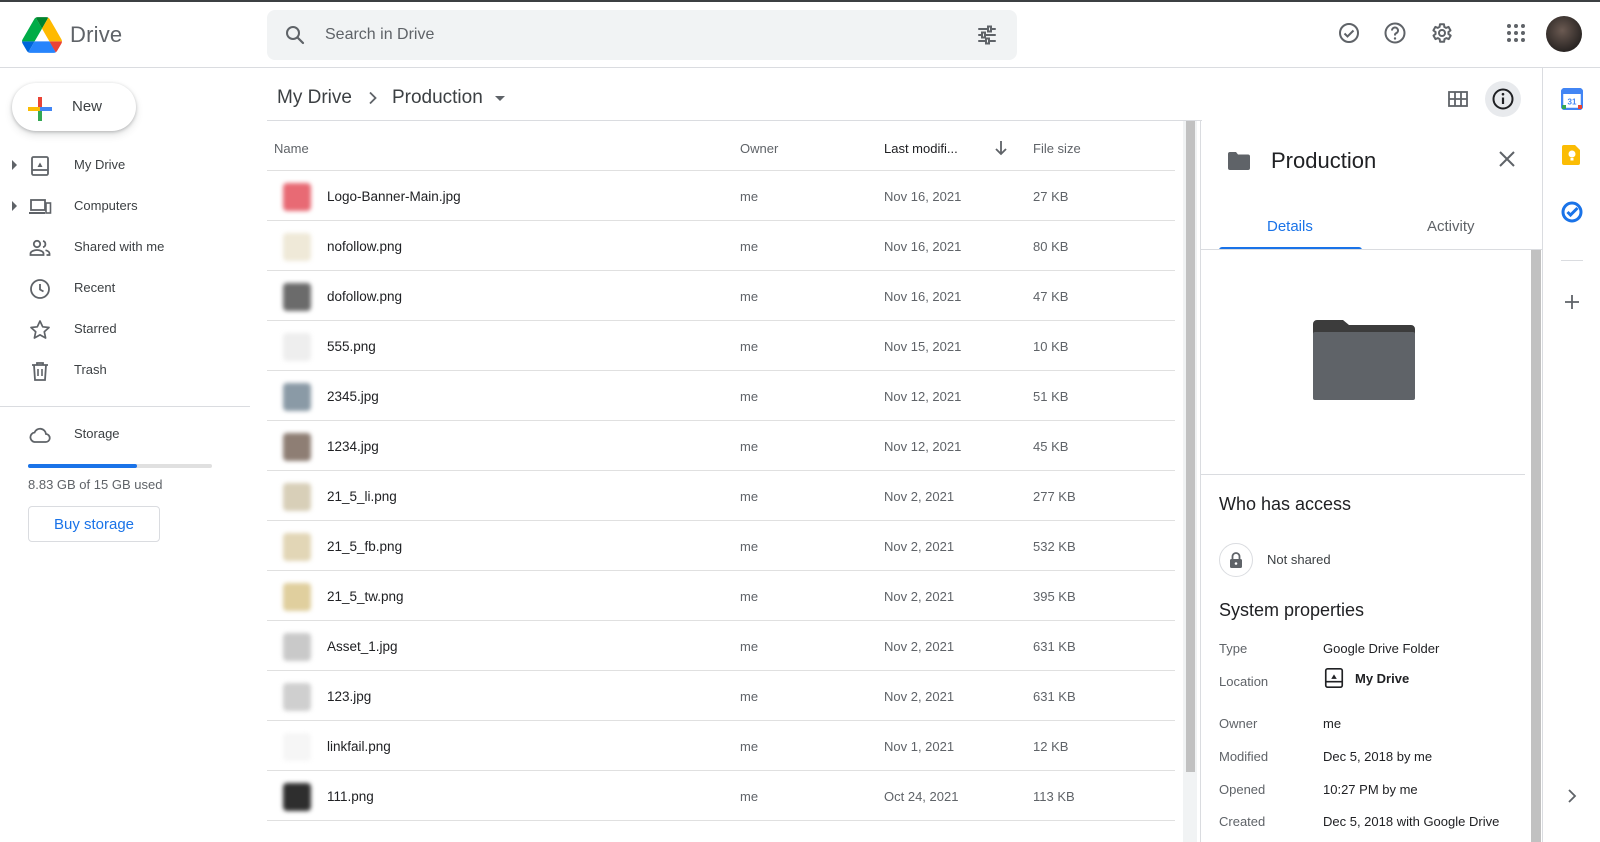  Describe the element at coordinates (923, 346) in the screenshot. I see `file-last-modified: Nov 15, 2021` at that location.